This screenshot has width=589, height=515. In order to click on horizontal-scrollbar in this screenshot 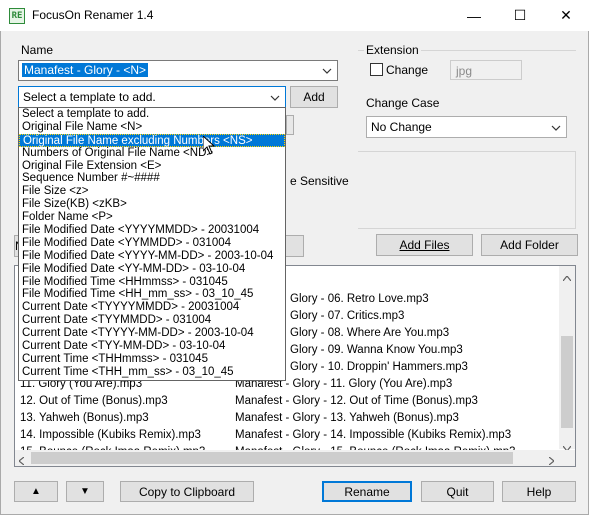, I will do `click(287, 458)`.